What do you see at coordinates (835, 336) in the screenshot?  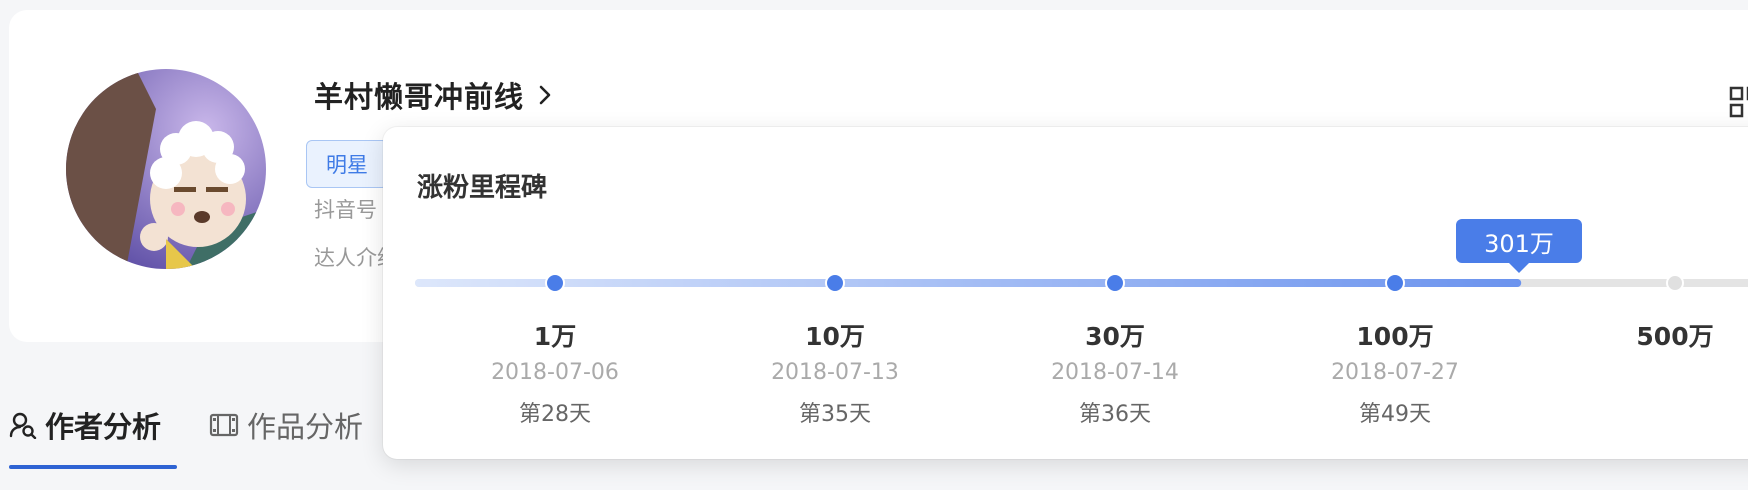 I see `milestone-value: 10万` at bounding box center [835, 336].